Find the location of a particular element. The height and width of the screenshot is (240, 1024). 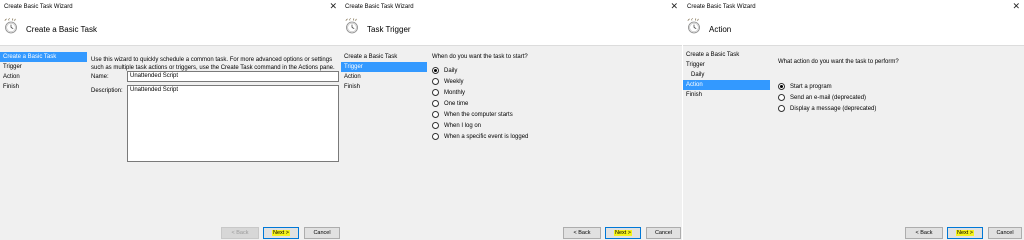

option-display-message: Display a message (deprecated) is located at coordinates (838, 108).